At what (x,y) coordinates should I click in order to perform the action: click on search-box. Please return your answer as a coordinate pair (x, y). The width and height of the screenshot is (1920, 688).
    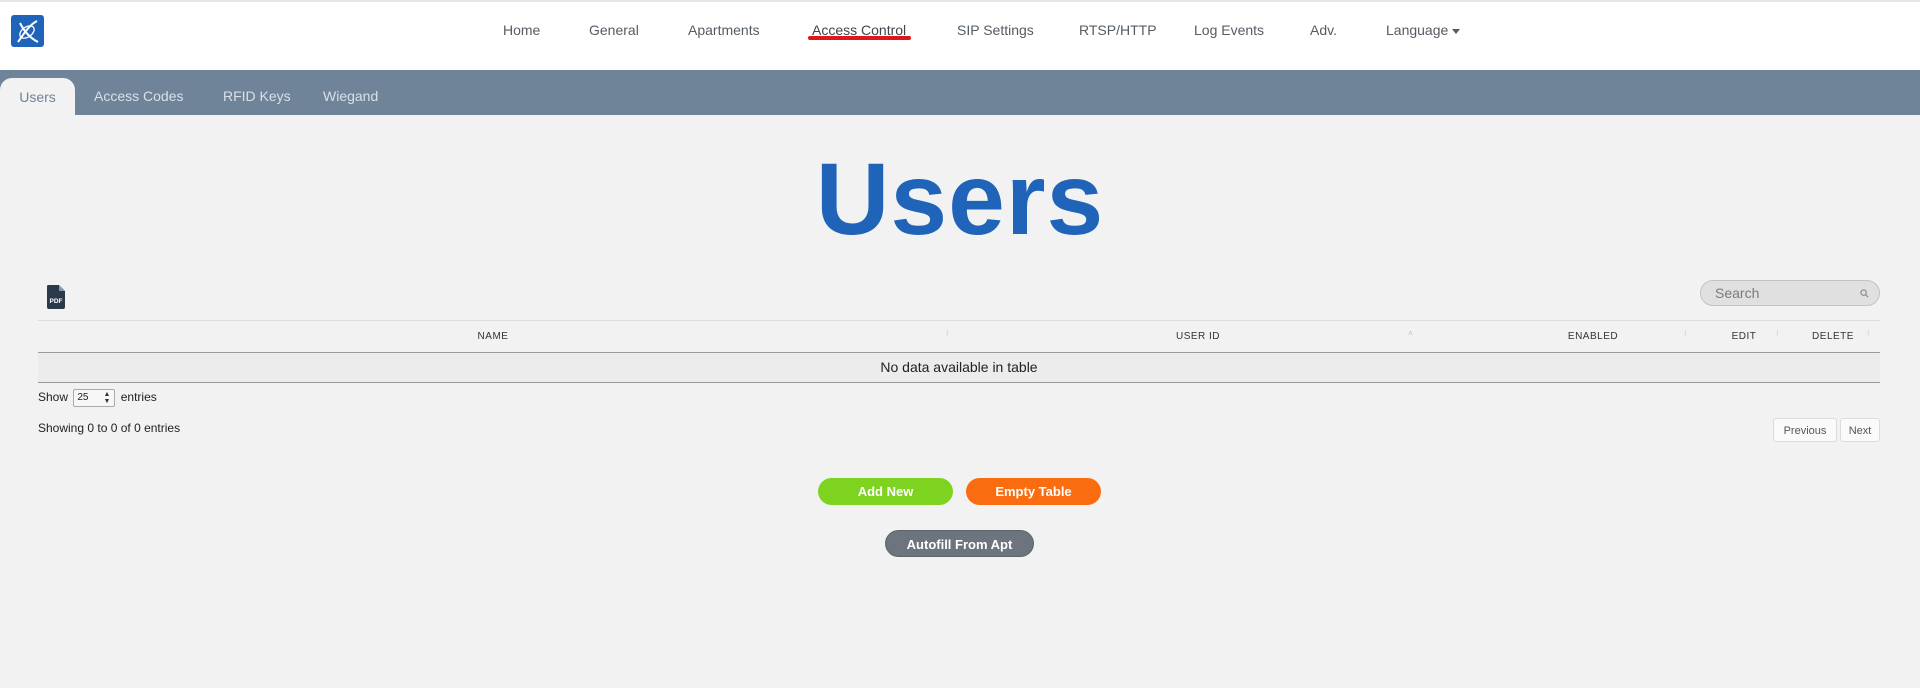
    Looking at the image, I should click on (1790, 293).